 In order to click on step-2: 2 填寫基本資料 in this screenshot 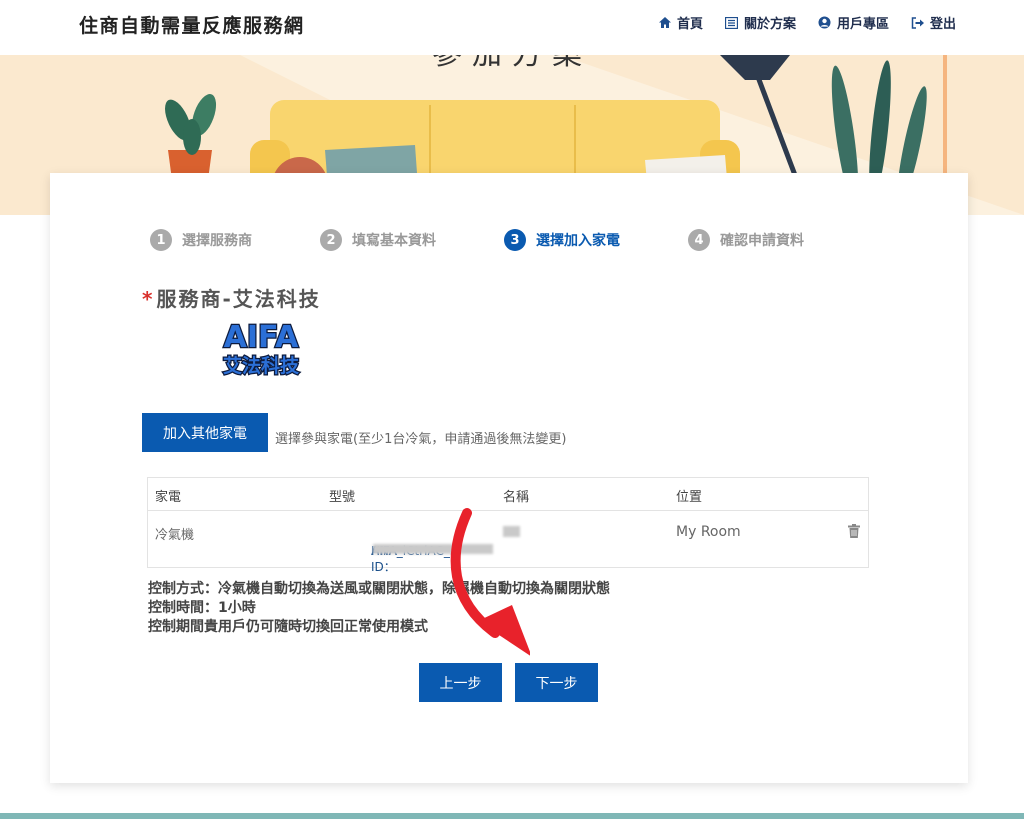, I will do `click(378, 240)`.